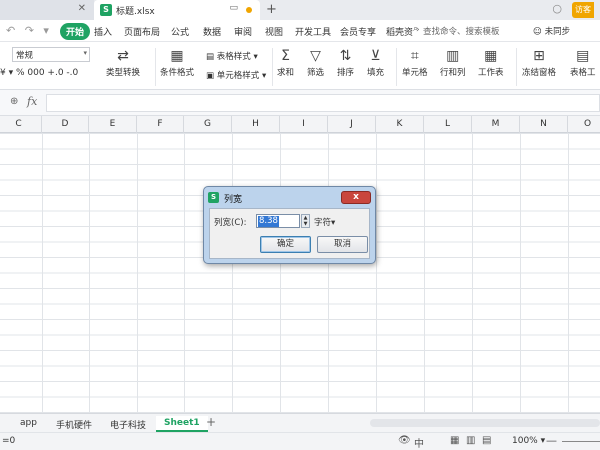  Describe the element at coordinates (274, 31) in the screenshot. I see `tab-view: 视图` at that location.